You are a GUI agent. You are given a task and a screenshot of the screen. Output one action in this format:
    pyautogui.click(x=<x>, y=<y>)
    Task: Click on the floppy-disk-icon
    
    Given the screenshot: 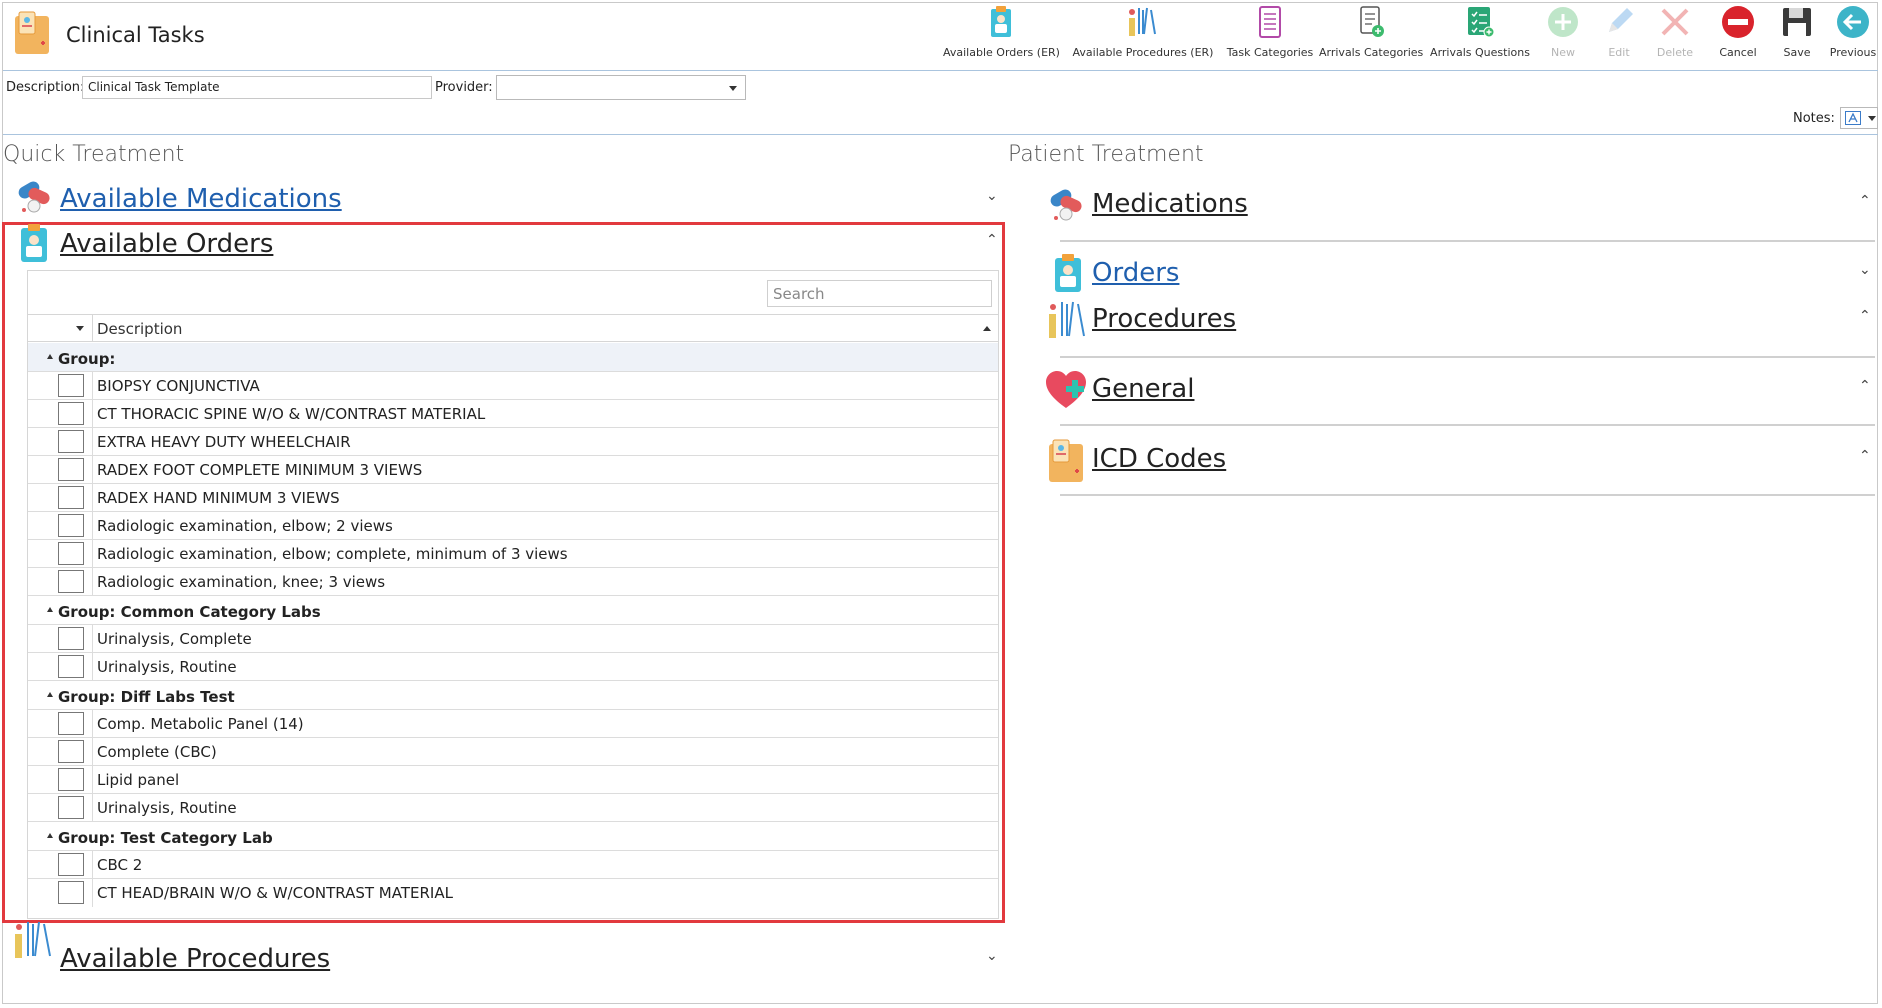 What is the action you would take?
    pyautogui.click(x=1797, y=22)
    